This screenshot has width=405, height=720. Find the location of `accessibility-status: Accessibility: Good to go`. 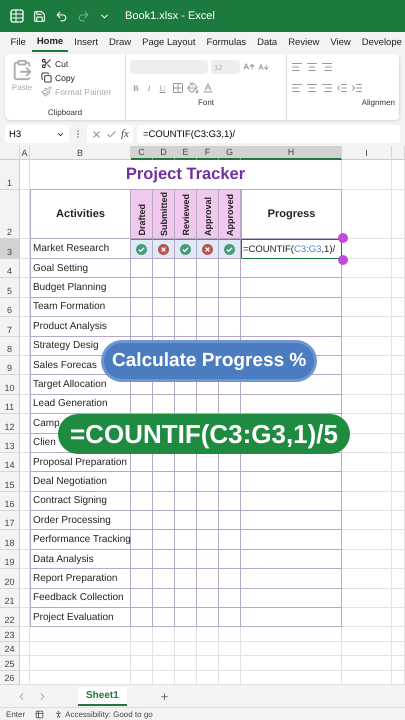

accessibility-status: Accessibility: Good to go is located at coordinates (109, 714).